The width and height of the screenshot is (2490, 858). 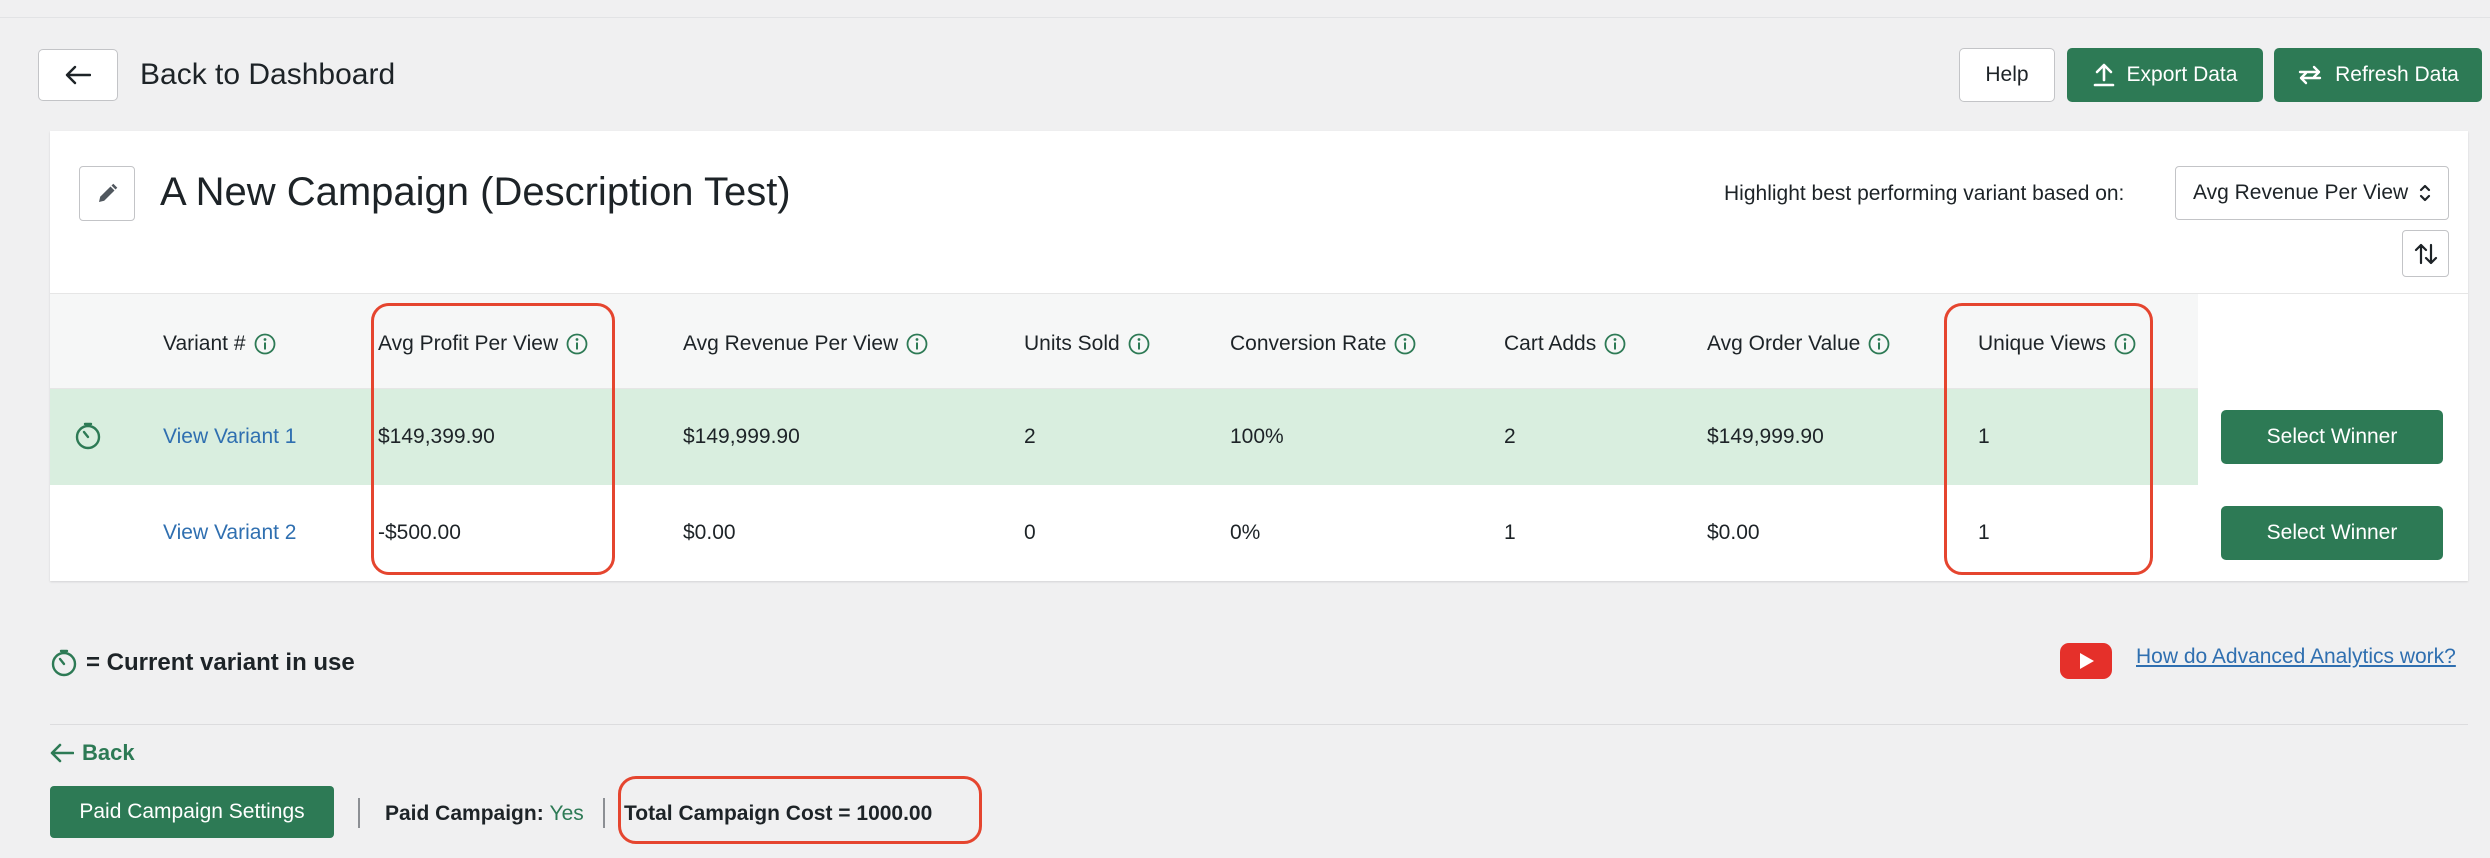 I want to click on paid-campaign-value: Yes, so click(x=566, y=813).